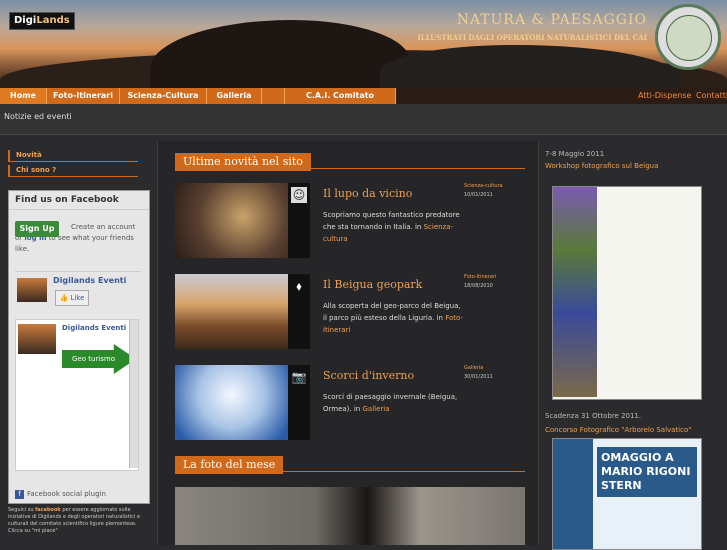 The width and height of the screenshot is (727, 550). Describe the element at coordinates (575, 154) in the screenshot. I see `event-date: 7-8 Maggio 2011` at that location.